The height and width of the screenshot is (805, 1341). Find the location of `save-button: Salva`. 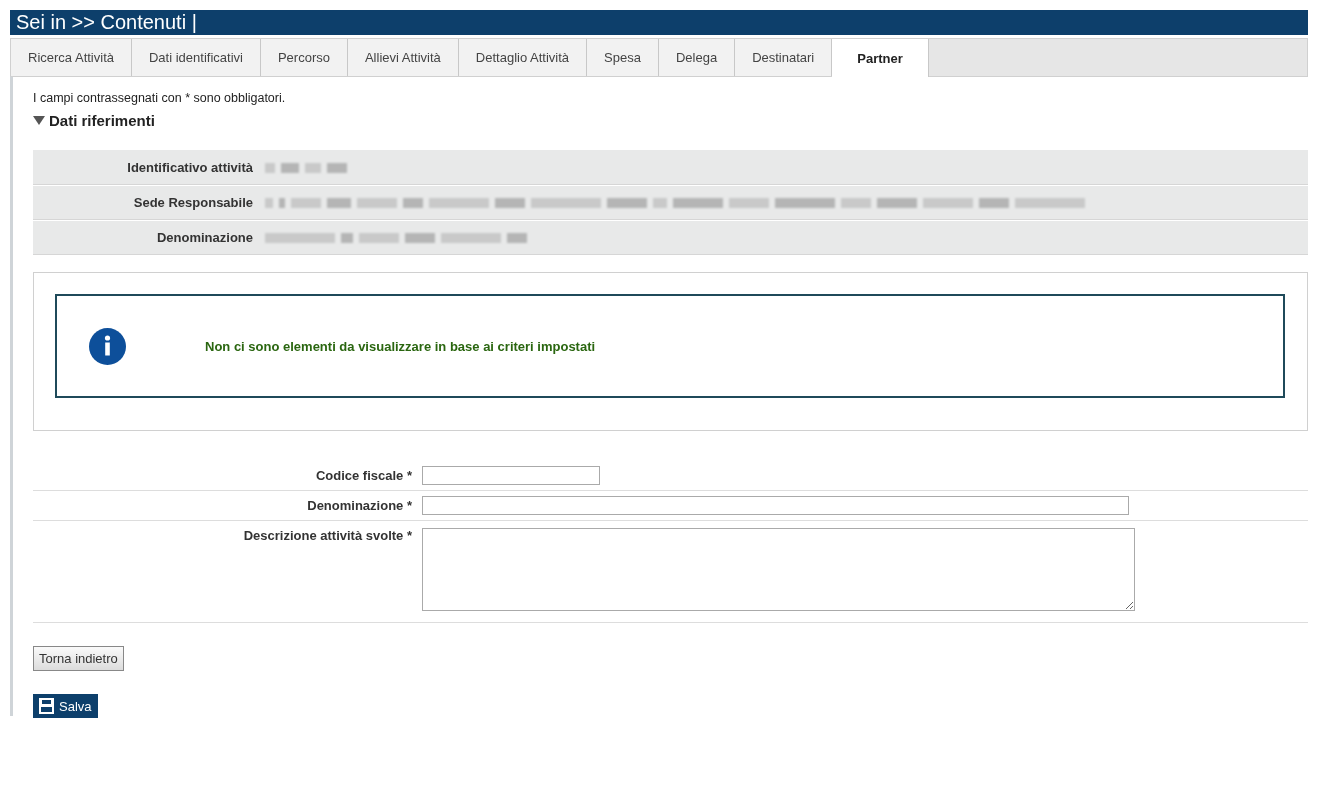

save-button: Salva is located at coordinates (65, 706).